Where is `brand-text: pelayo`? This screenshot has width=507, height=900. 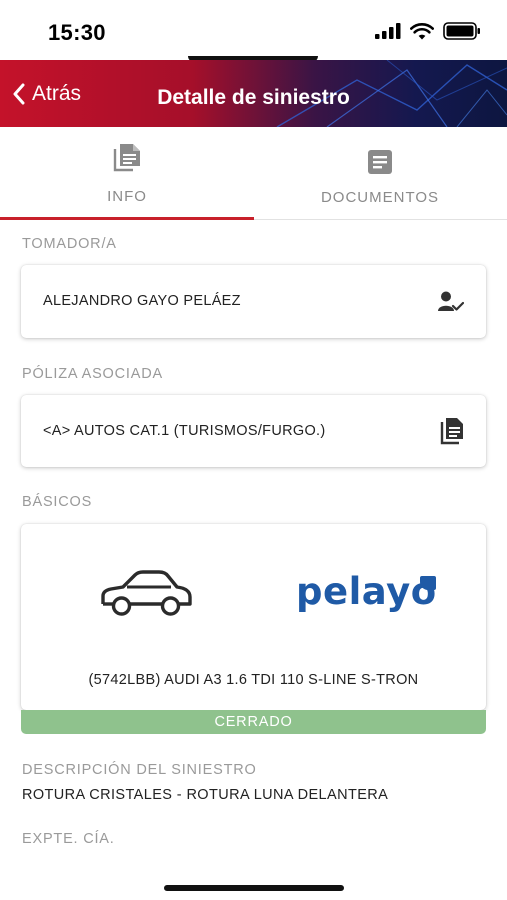
brand-text: pelayo is located at coordinates (366, 591).